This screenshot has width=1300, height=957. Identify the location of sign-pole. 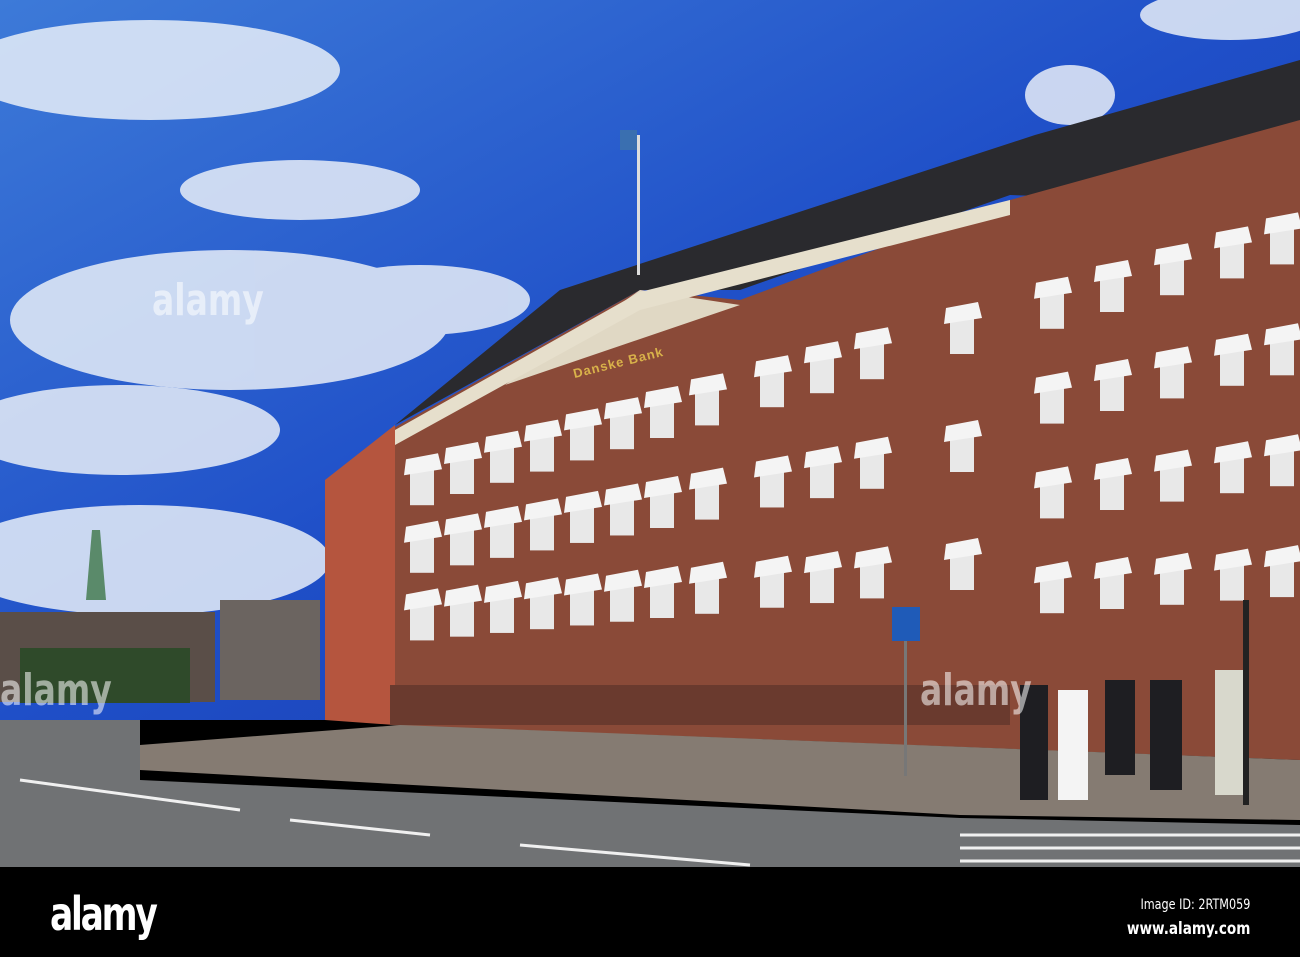
(905, 708).